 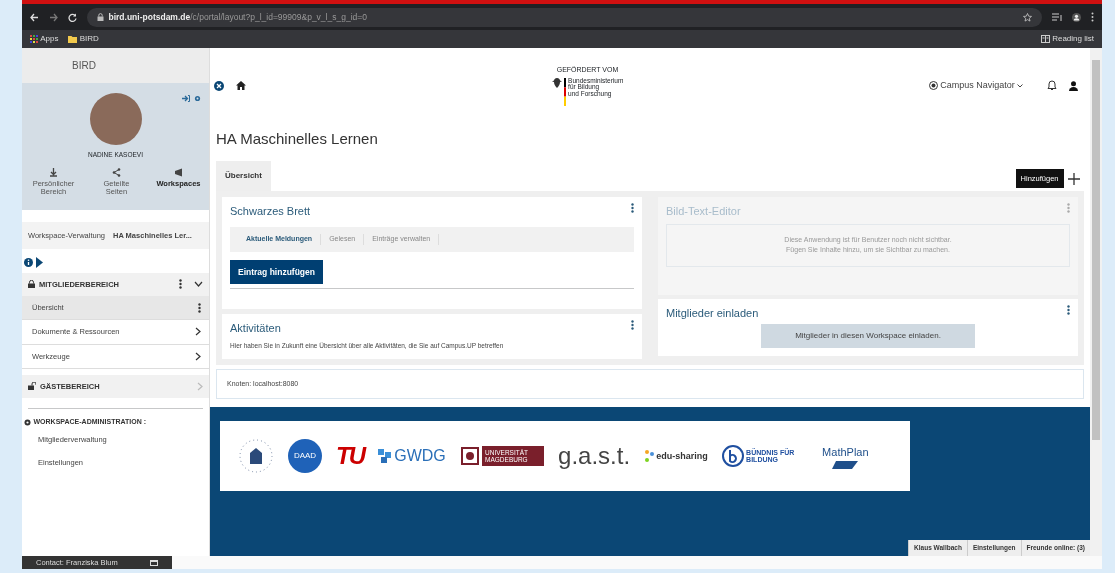 What do you see at coordinates (243, 175) in the screenshot?
I see `page-tab: Übersicht` at bounding box center [243, 175].